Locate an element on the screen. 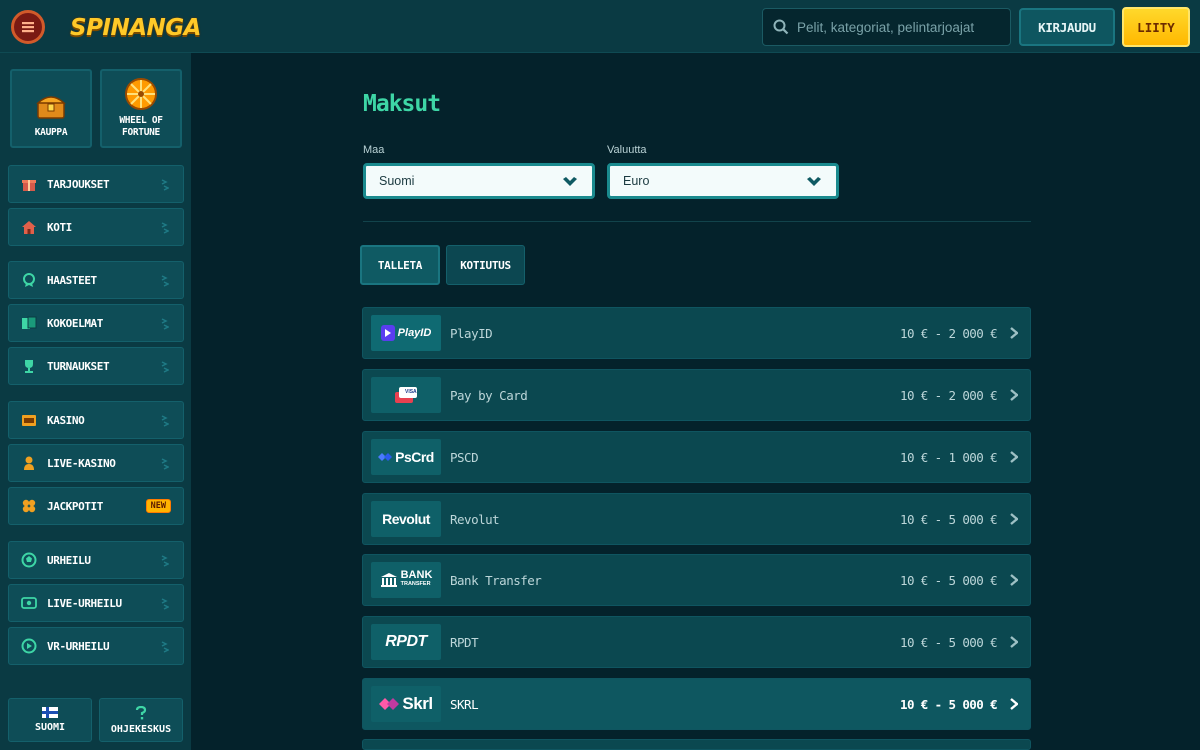 Image resolution: width=1200 pixels, height=750 pixels. payment-method-name: RPDT is located at coordinates (464, 642).